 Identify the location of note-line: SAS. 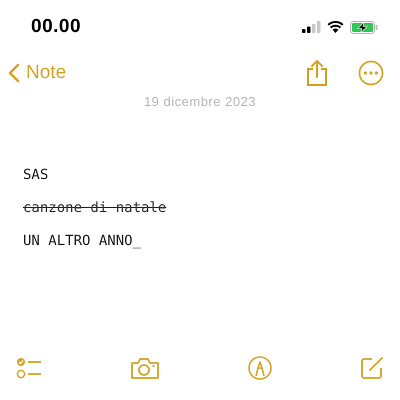
(35, 175).